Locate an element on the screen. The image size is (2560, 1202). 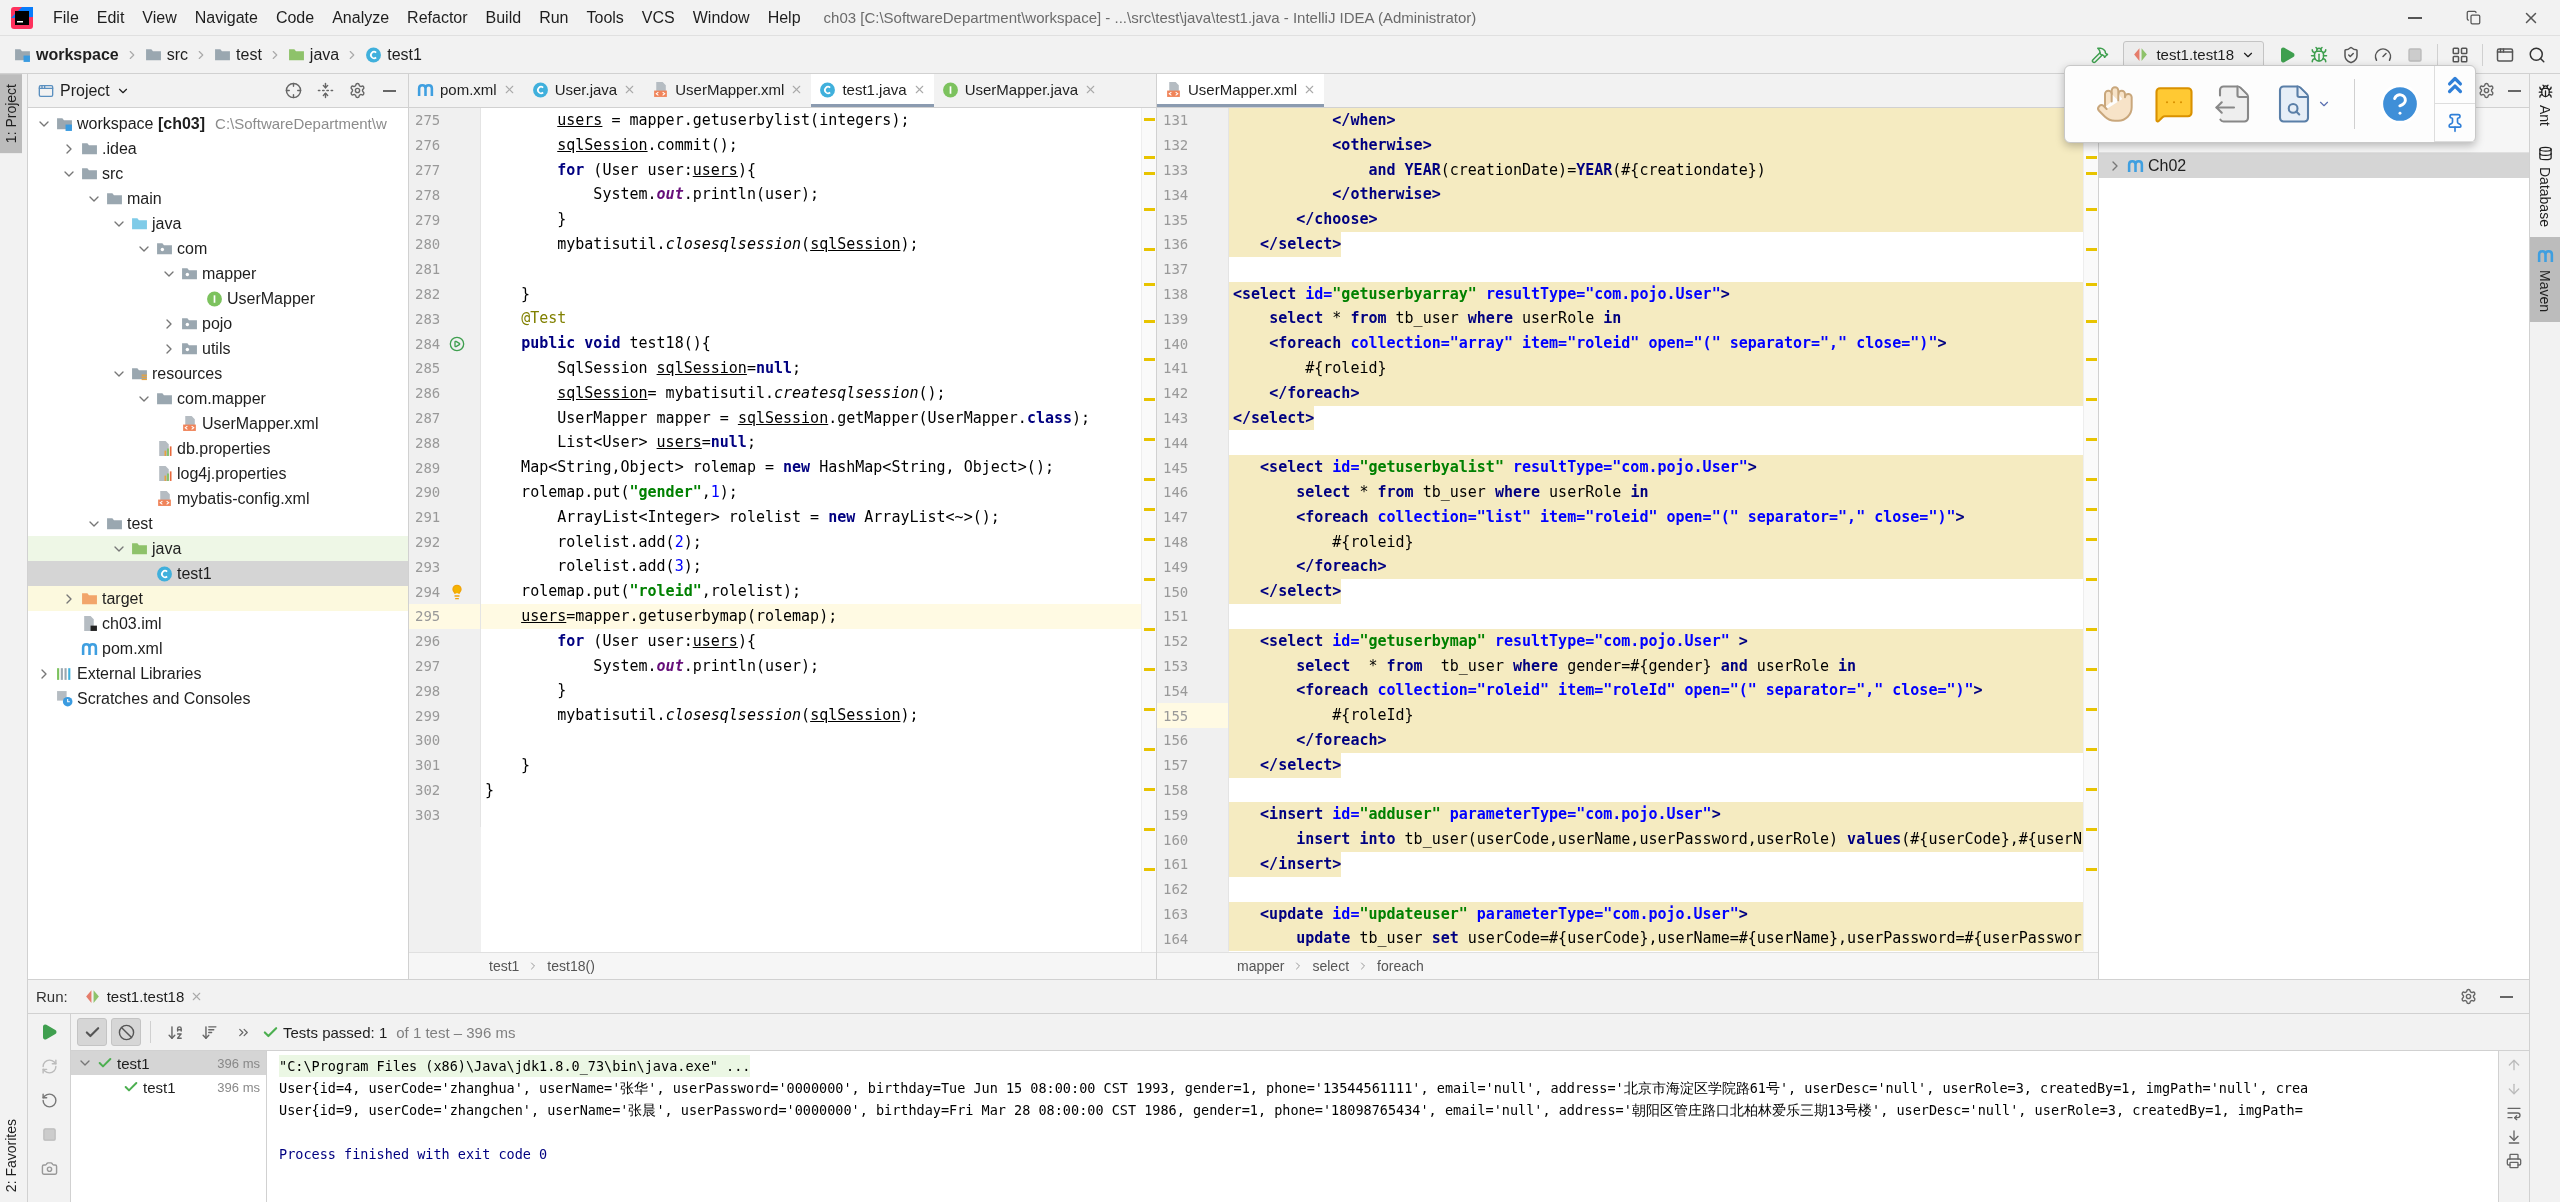
tree-item: com is located at coordinates (218, 248).